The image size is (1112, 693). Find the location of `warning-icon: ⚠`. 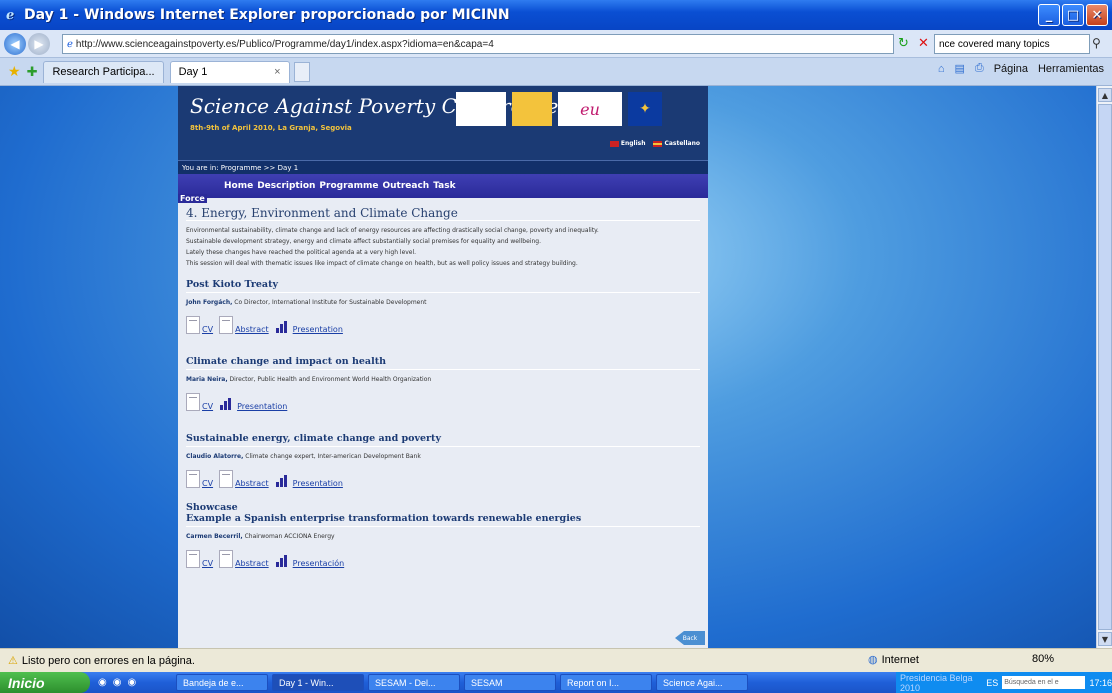

warning-icon: ⚠ is located at coordinates (13, 660).